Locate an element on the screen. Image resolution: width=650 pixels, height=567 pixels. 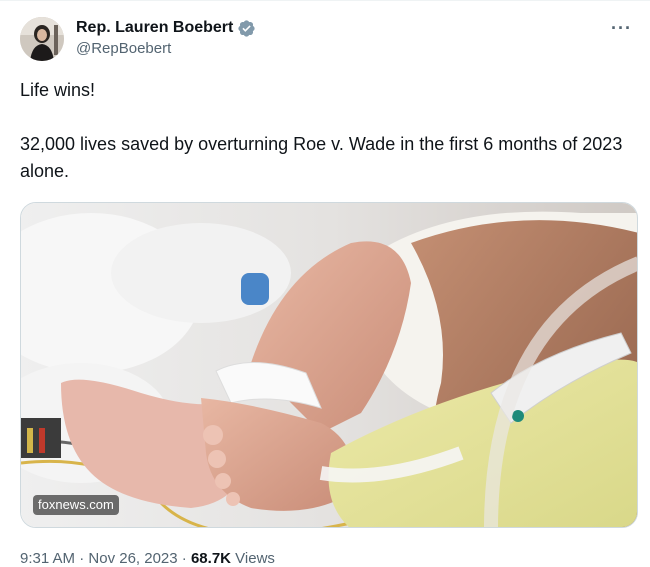
tweet-header: Rep. Lauren Boebert @RepBoebert is located at coordinates (326, 38).